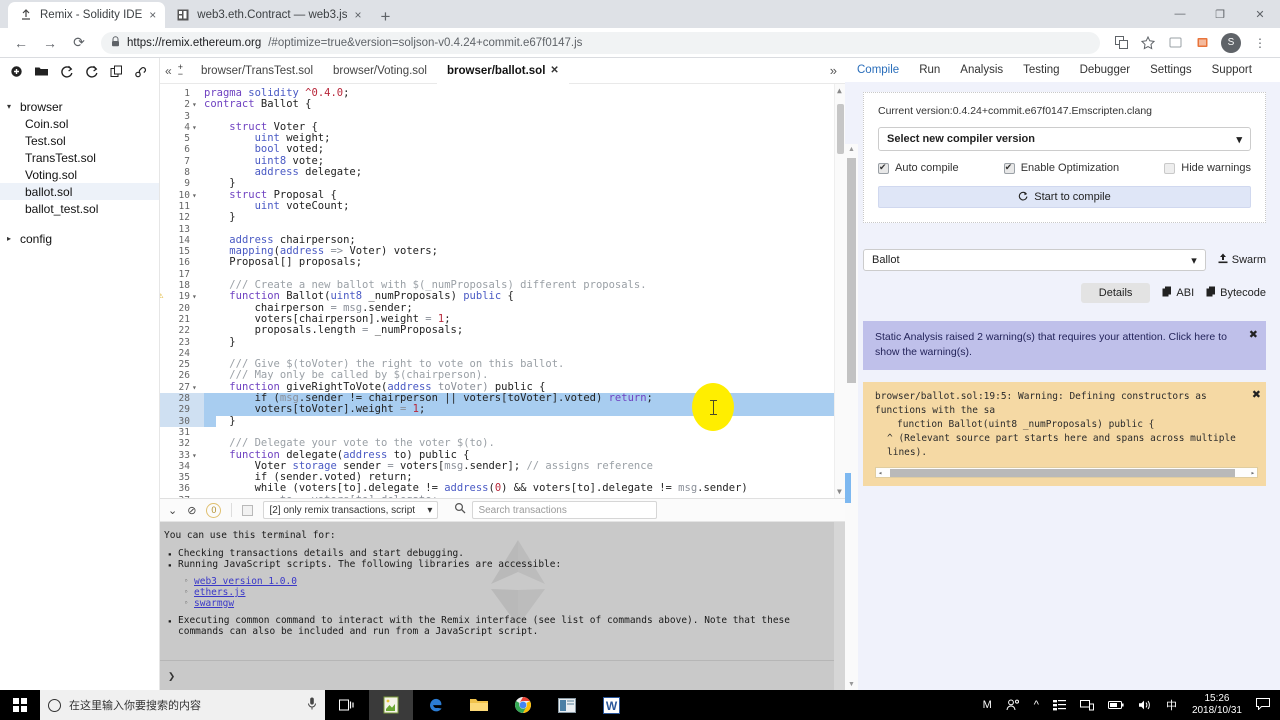 The width and height of the screenshot is (1280, 720). I want to click on forward-button: →, so click(50, 43).